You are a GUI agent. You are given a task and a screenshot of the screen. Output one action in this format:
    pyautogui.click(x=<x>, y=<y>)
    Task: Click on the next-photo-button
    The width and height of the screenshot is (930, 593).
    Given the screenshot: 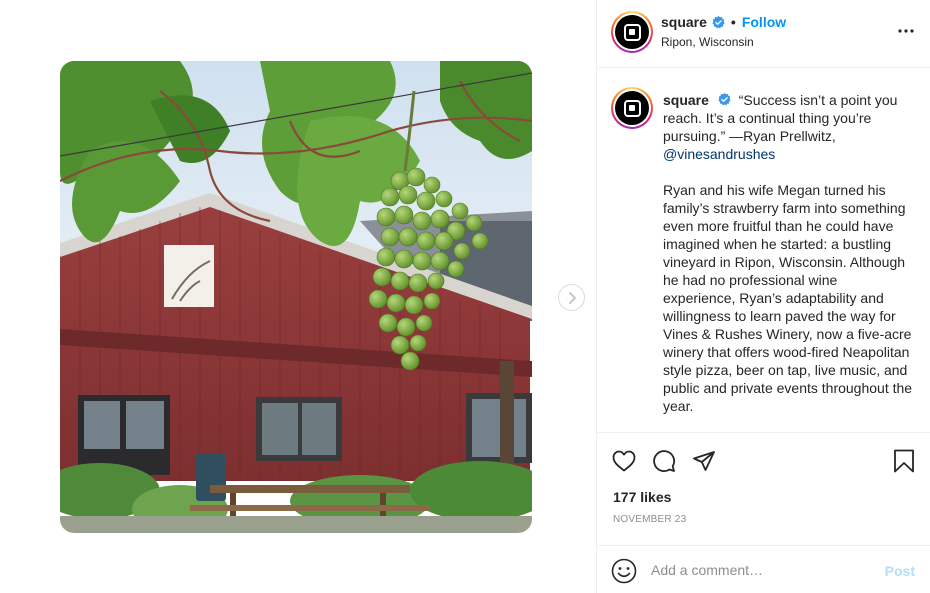 What is the action you would take?
    pyautogui.click(x=571, y=297)
    